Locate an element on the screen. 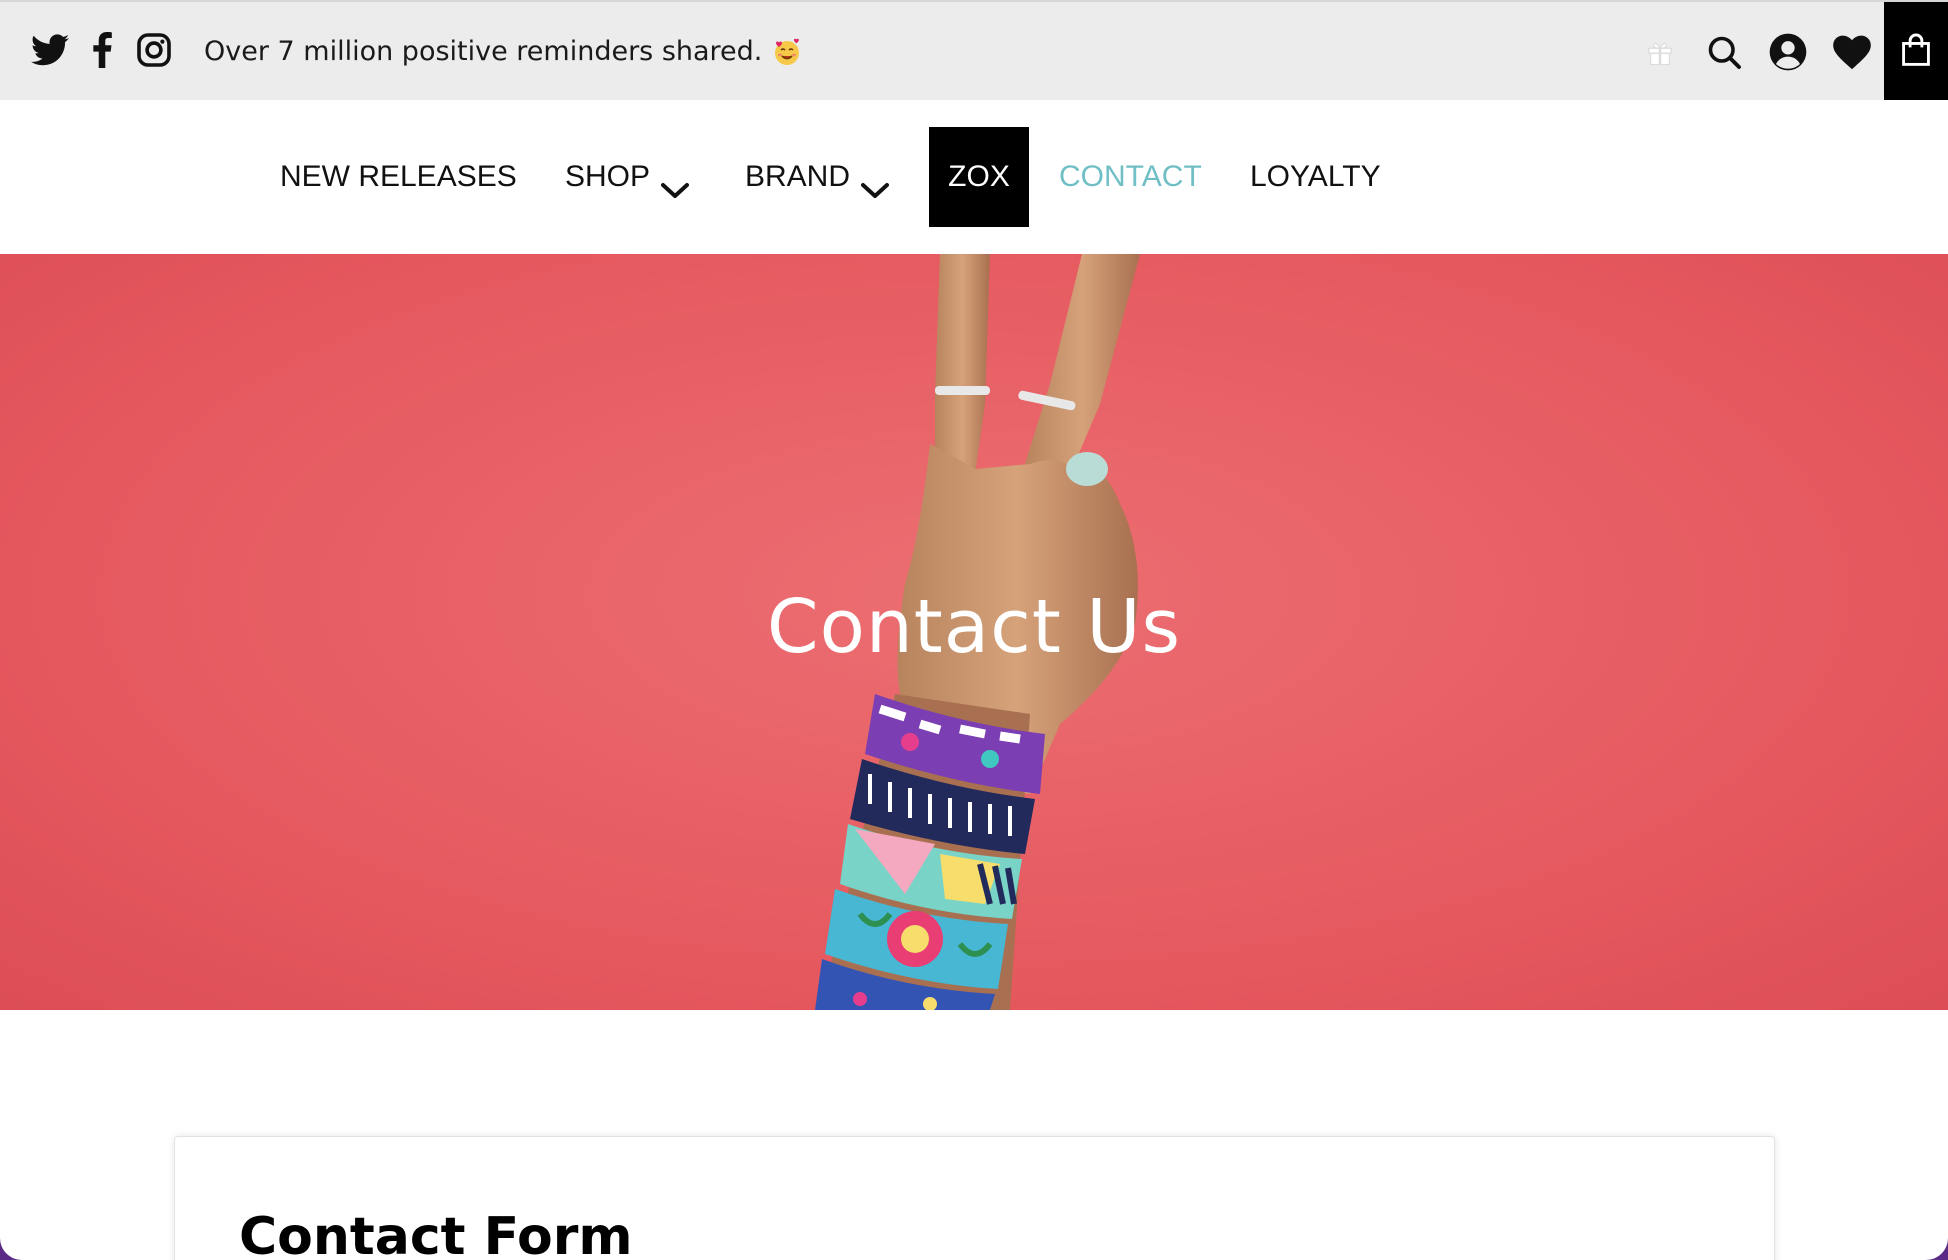  nav-contact: CONTACT is located at coordinates (1130, 177).